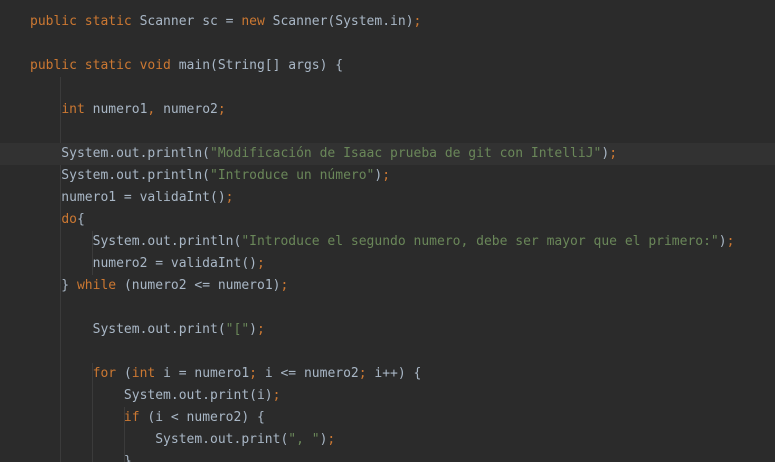 The width and height of the screenshot is (775, 462). What do you see at coordinates (190, 109) in the screenshot?
I see `code-token: numero2` at bounding box center [190, 109].